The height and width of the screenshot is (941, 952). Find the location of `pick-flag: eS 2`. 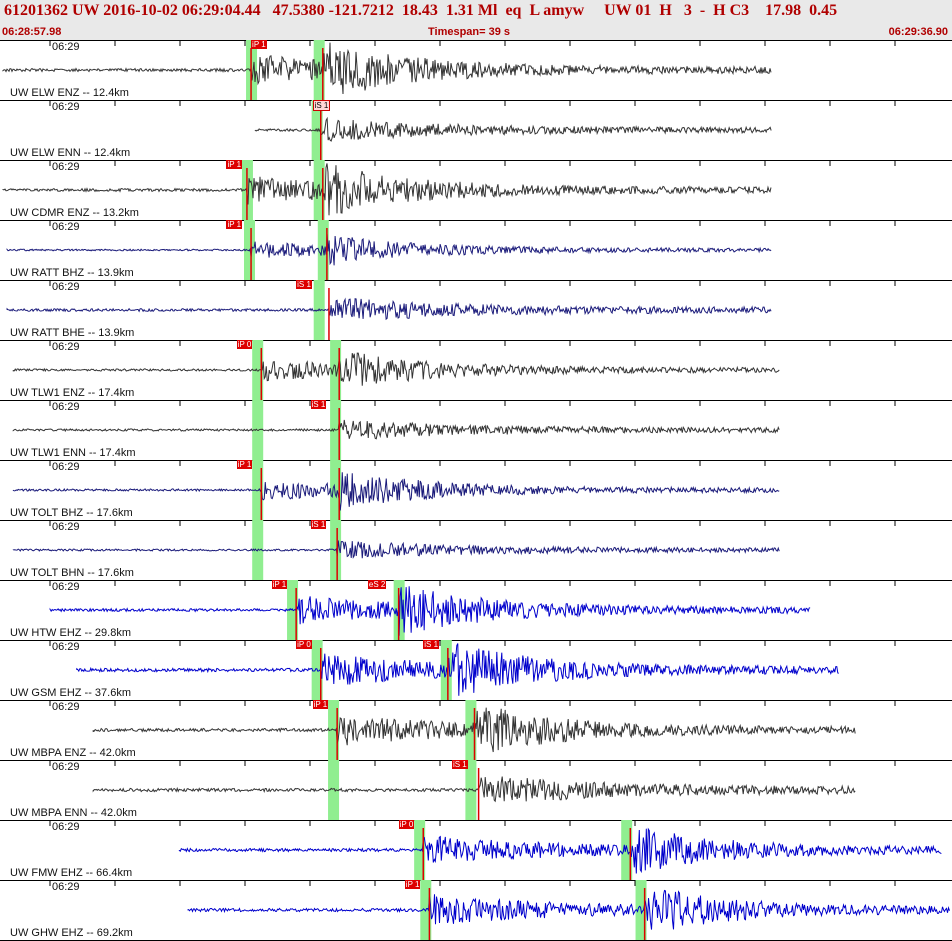

pick-flag: eS 2 is located at coordinates (377, 584).